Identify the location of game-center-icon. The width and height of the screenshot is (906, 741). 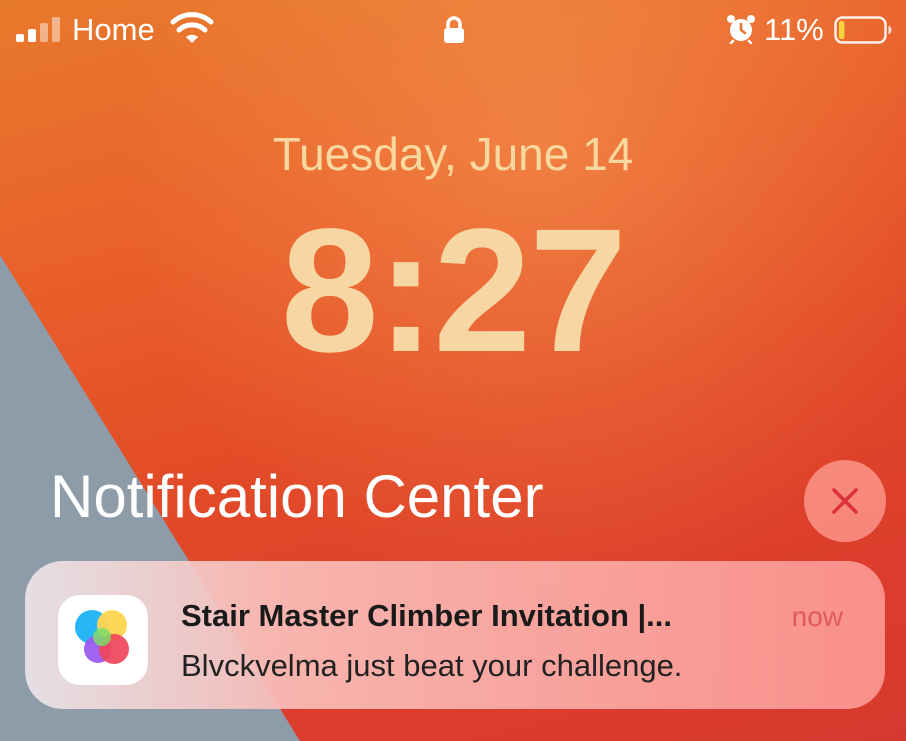
(103, 640).